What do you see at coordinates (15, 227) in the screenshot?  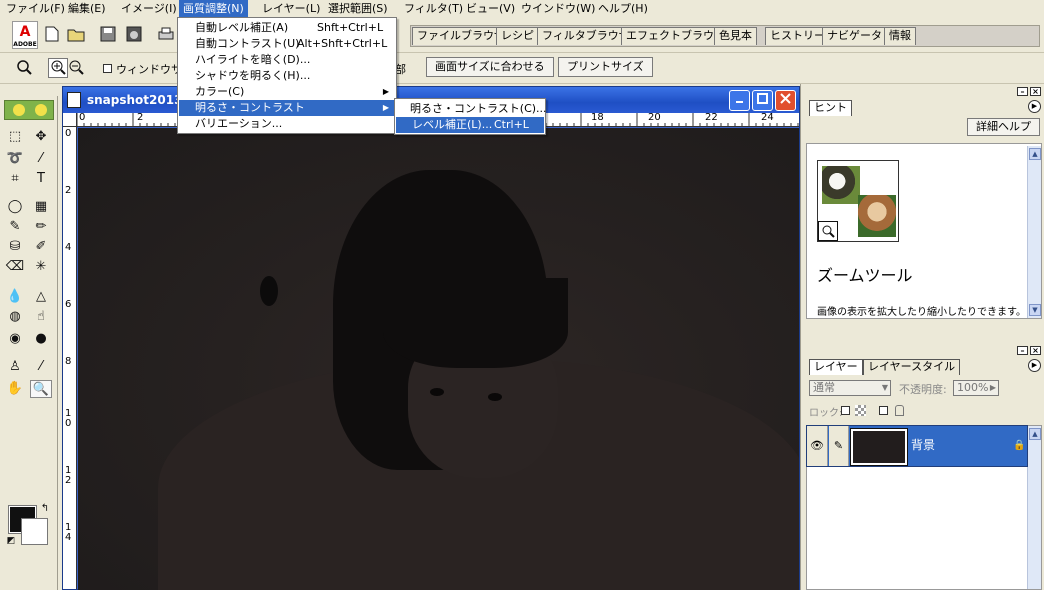 I see `brush-tool-icon: ✎` at bounding box center [15, 227].